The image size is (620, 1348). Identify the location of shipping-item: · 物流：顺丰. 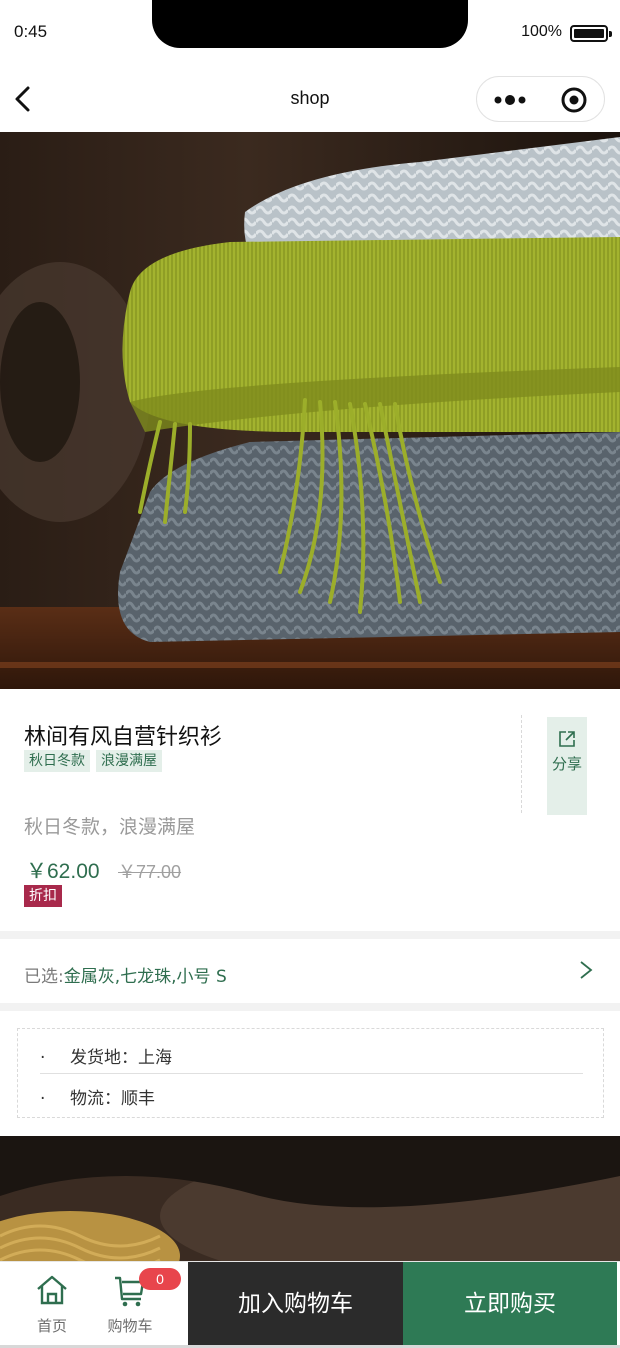
(97, 1096).